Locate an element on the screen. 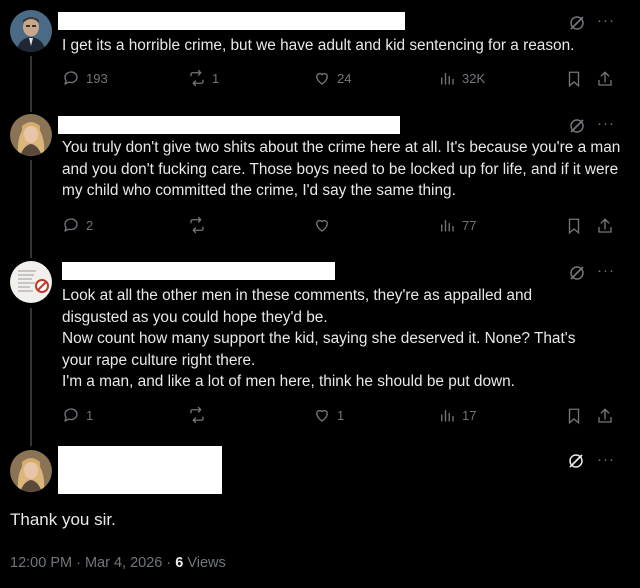  reply-button: 1 is located at coordinates (77, 415).